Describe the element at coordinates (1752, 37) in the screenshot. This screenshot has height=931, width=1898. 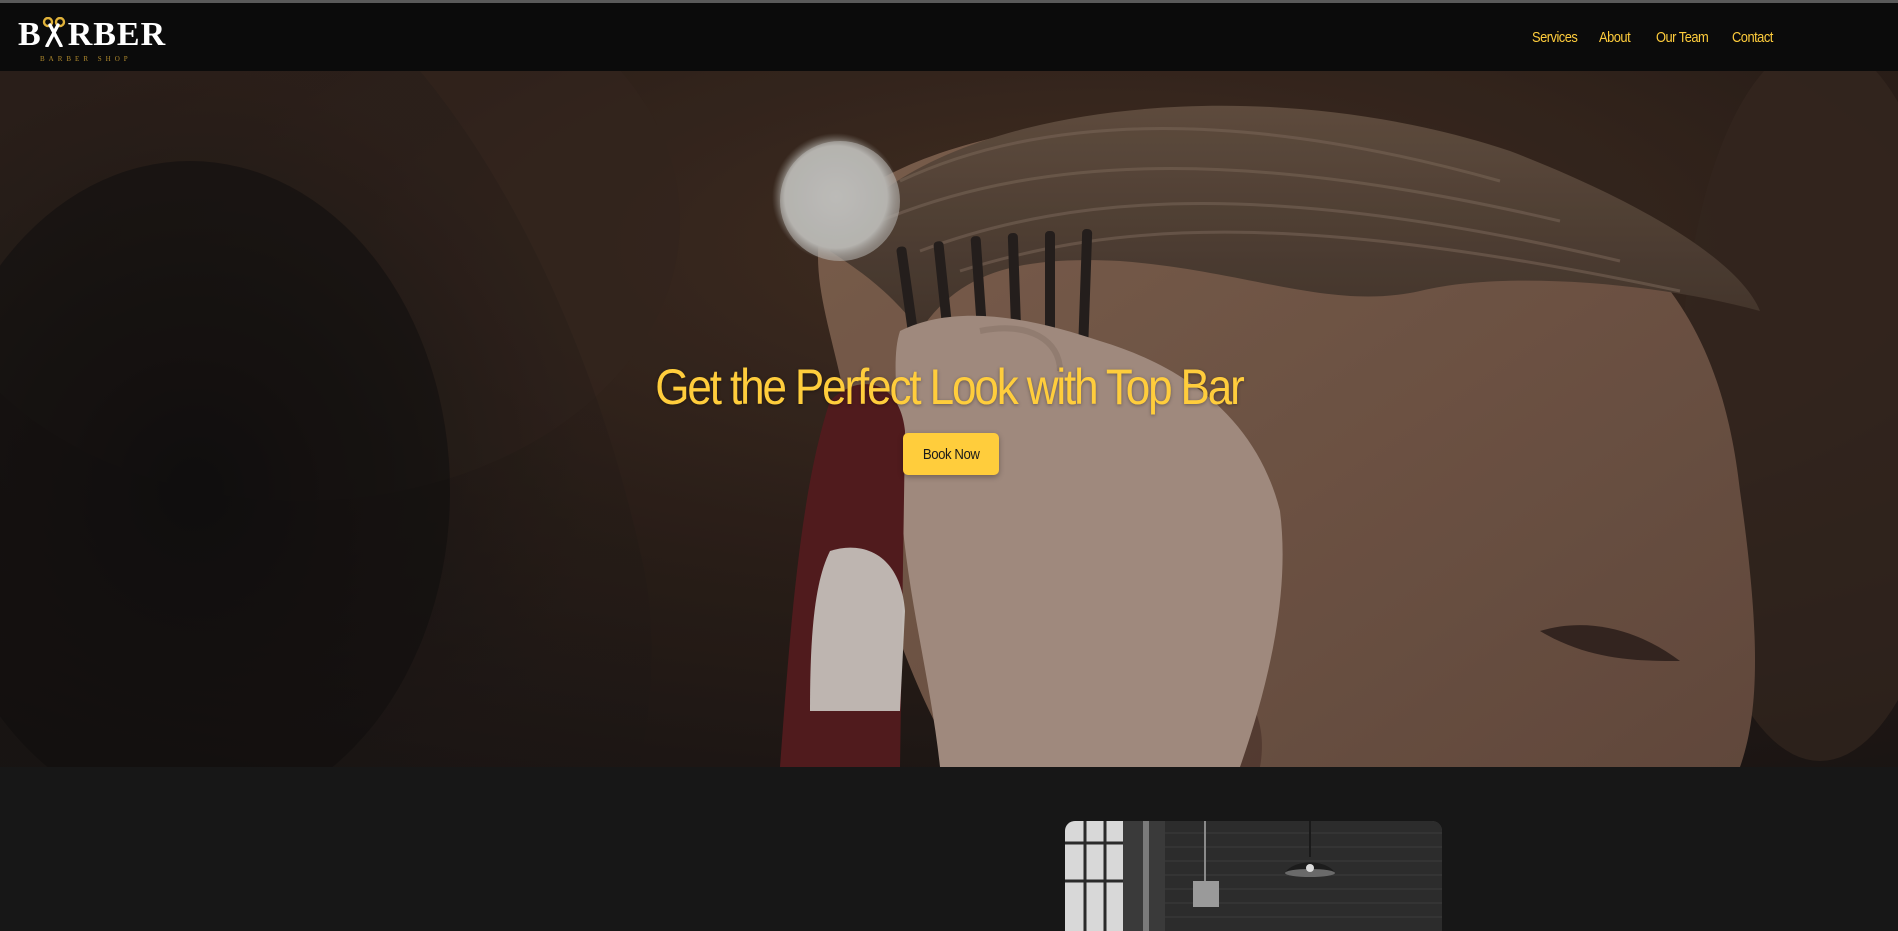
I see `nav-link-contact: Contact` at that location.